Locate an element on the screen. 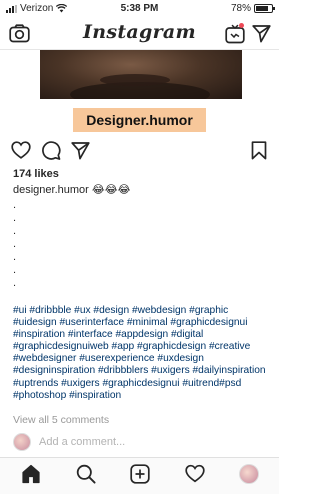  like-count: 174 likes is located at coordinates (36, 174).